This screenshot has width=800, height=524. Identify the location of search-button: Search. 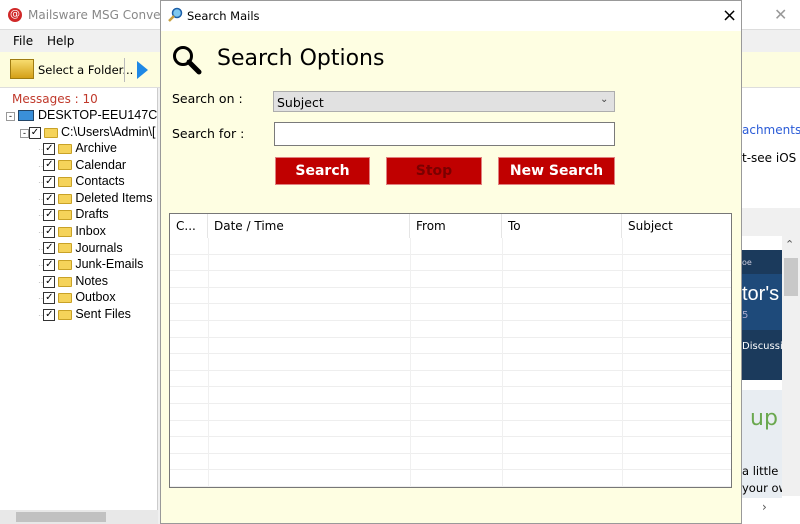
(322, 171).